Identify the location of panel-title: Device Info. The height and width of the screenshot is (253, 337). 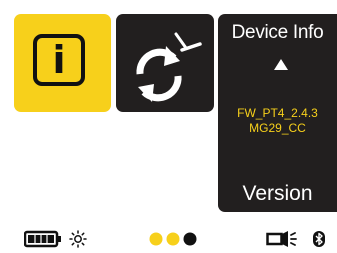
(277, 32).